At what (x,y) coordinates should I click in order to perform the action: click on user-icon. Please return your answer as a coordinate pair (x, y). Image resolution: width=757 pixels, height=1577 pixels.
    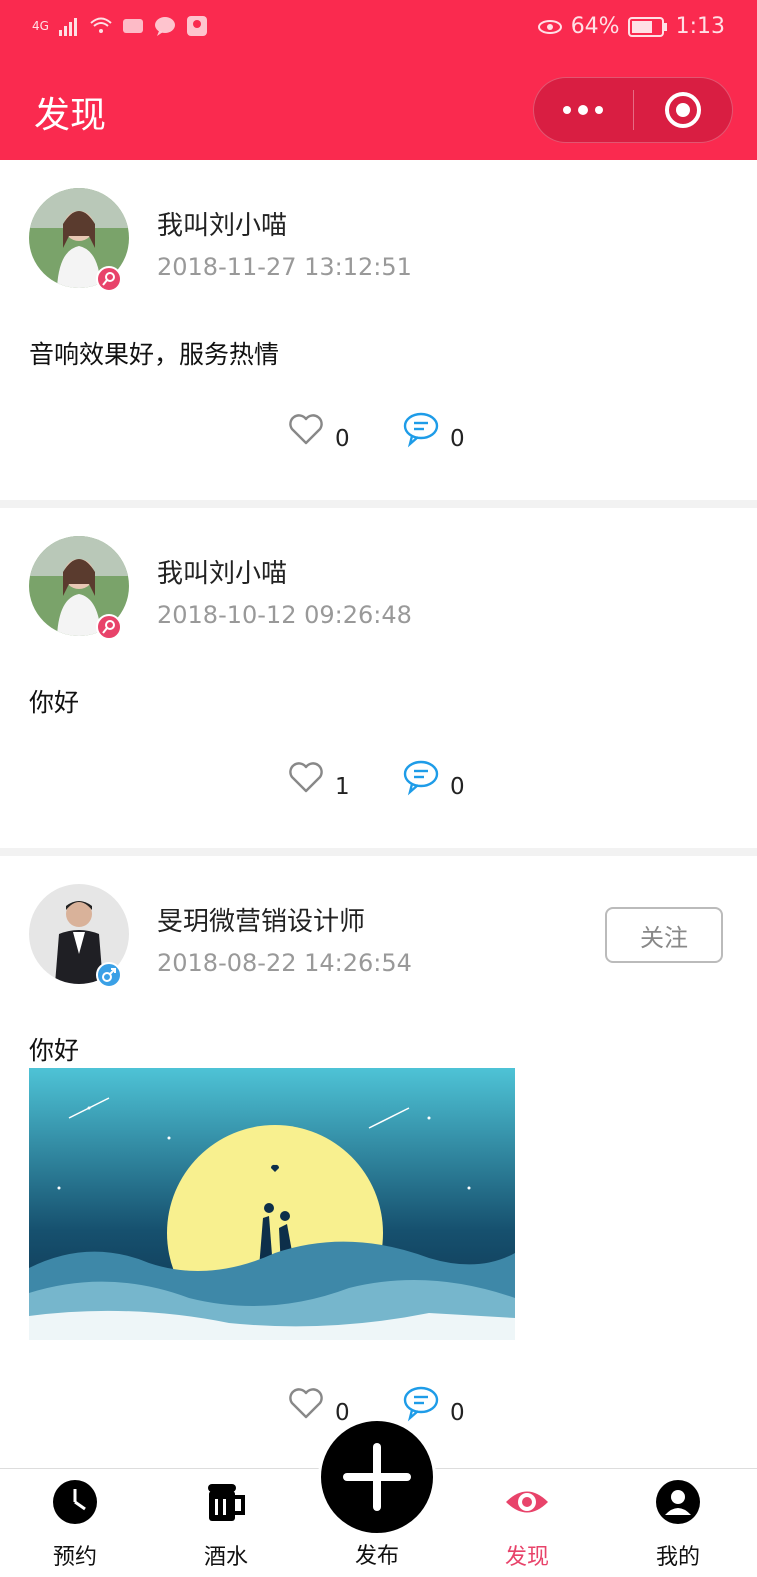
    Looking at the image, I should click on (678, 1502).